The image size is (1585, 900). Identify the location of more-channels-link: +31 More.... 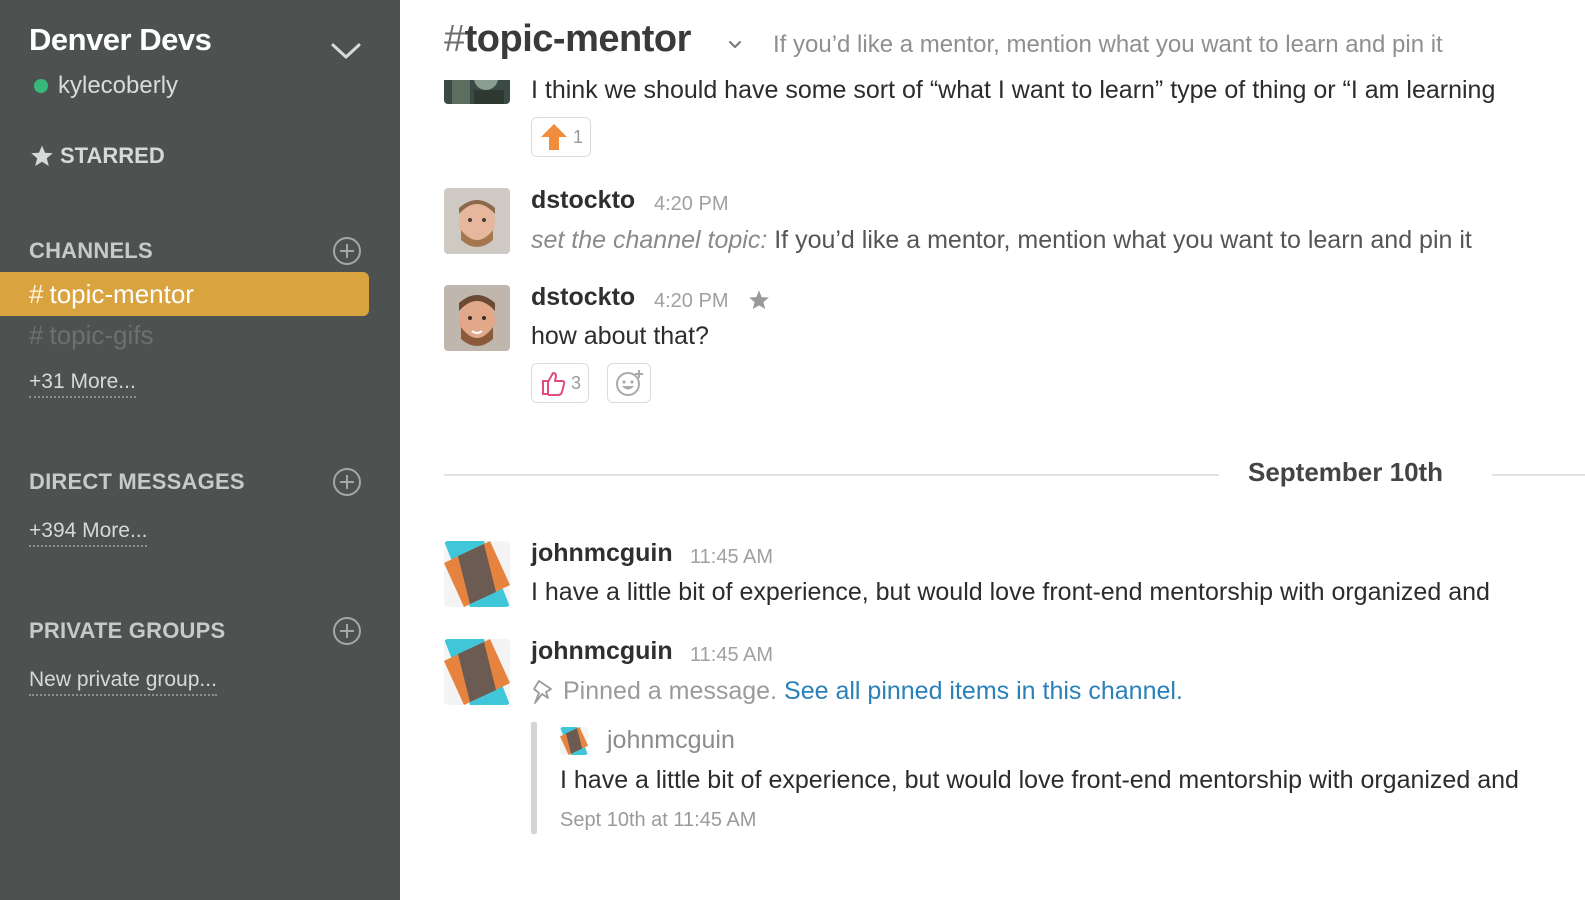
(82, 384).